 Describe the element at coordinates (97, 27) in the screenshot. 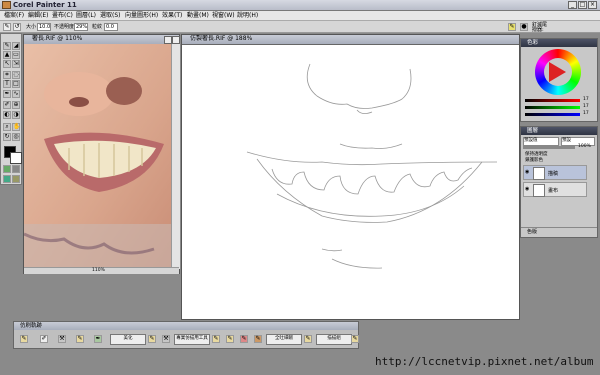

I see `grain-label: 粒紋` at that location.